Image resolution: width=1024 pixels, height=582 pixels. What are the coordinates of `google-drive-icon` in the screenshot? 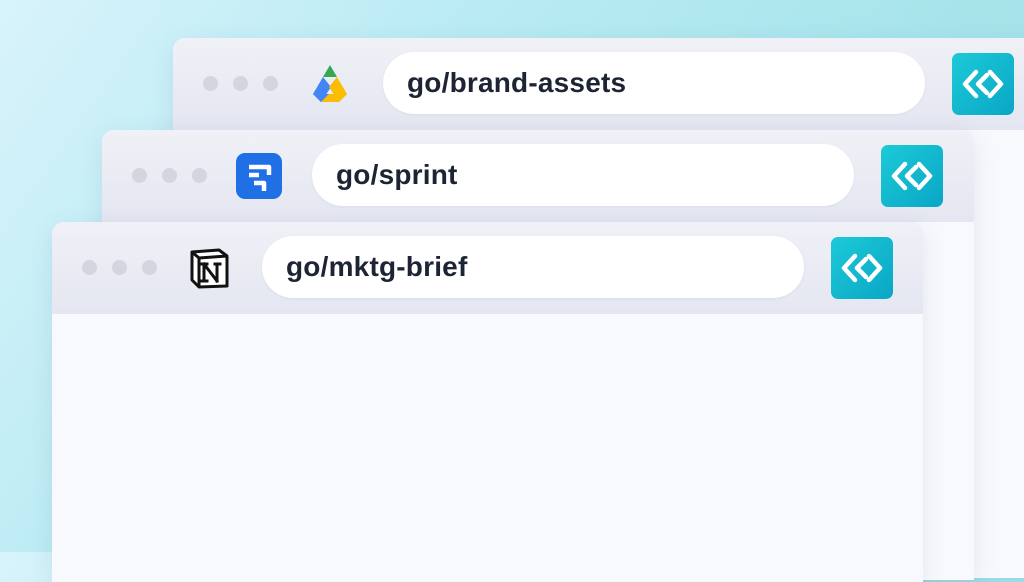 It's located at (330, 84).